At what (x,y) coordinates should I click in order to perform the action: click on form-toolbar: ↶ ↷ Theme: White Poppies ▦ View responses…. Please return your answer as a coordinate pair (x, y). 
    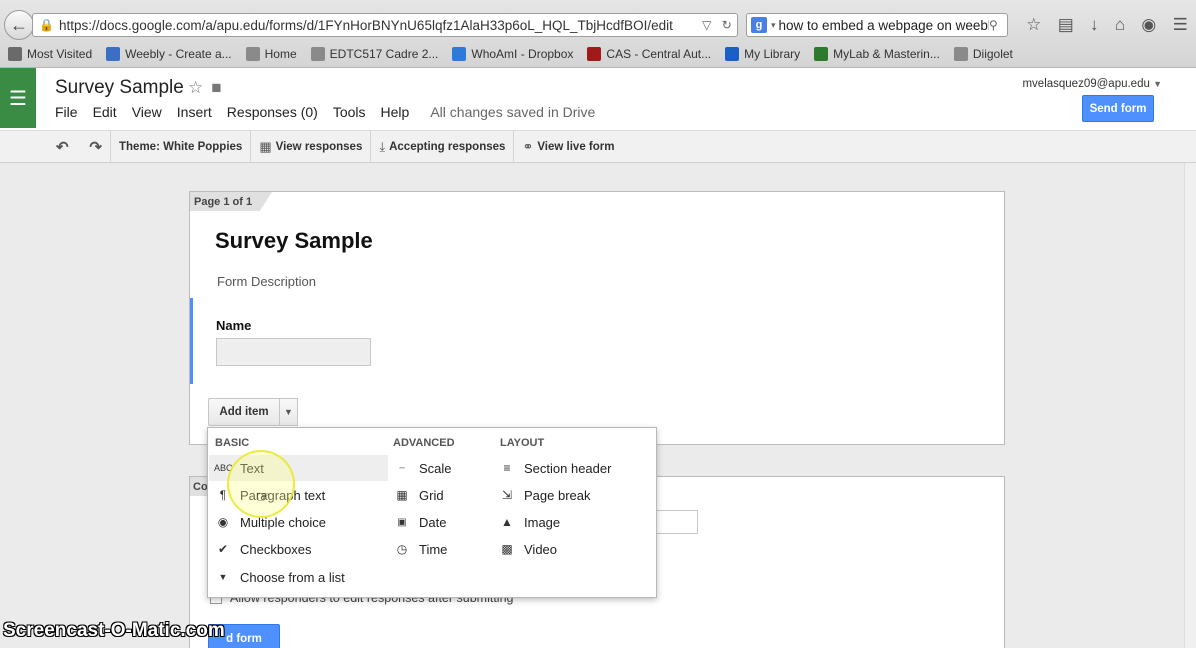
    Looking at the image, I should click on (598, 146).